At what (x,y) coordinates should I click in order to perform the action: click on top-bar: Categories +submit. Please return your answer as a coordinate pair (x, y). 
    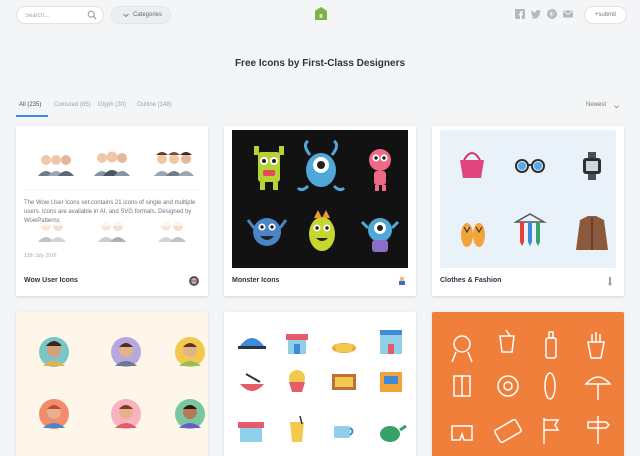
    Looking at the image, I should click on (320, 15).